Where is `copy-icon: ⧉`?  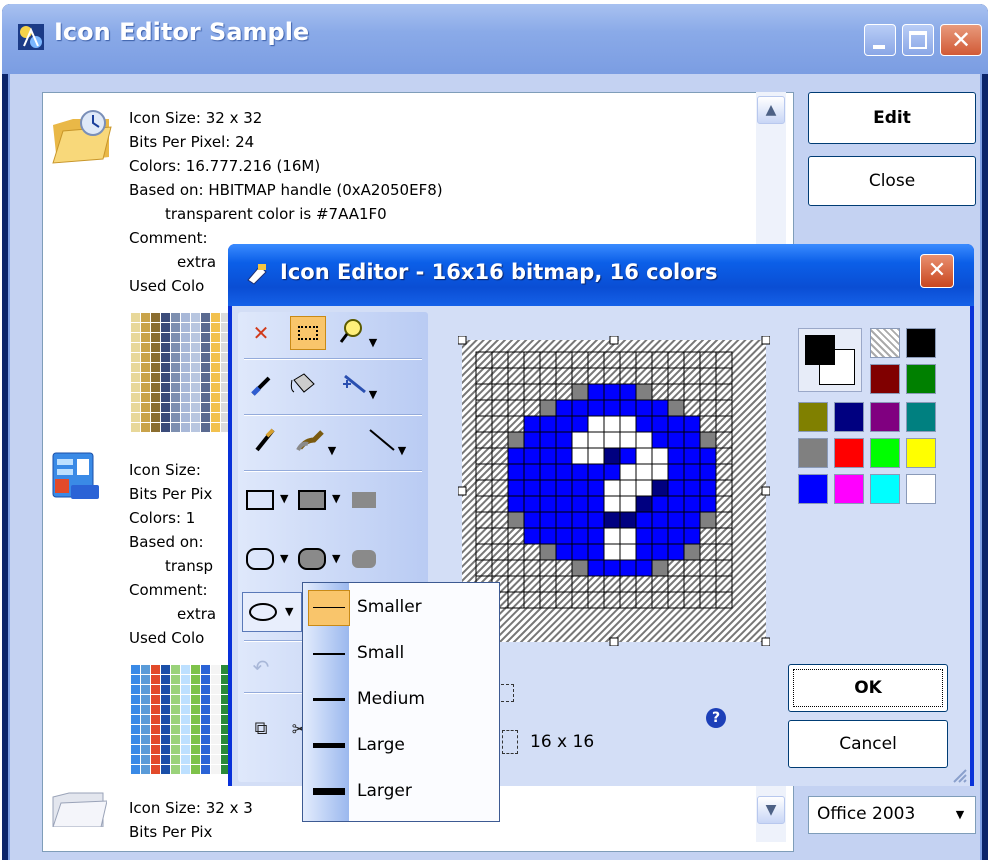
copy-icon: ⧉ is located at coordinates (261, 729).